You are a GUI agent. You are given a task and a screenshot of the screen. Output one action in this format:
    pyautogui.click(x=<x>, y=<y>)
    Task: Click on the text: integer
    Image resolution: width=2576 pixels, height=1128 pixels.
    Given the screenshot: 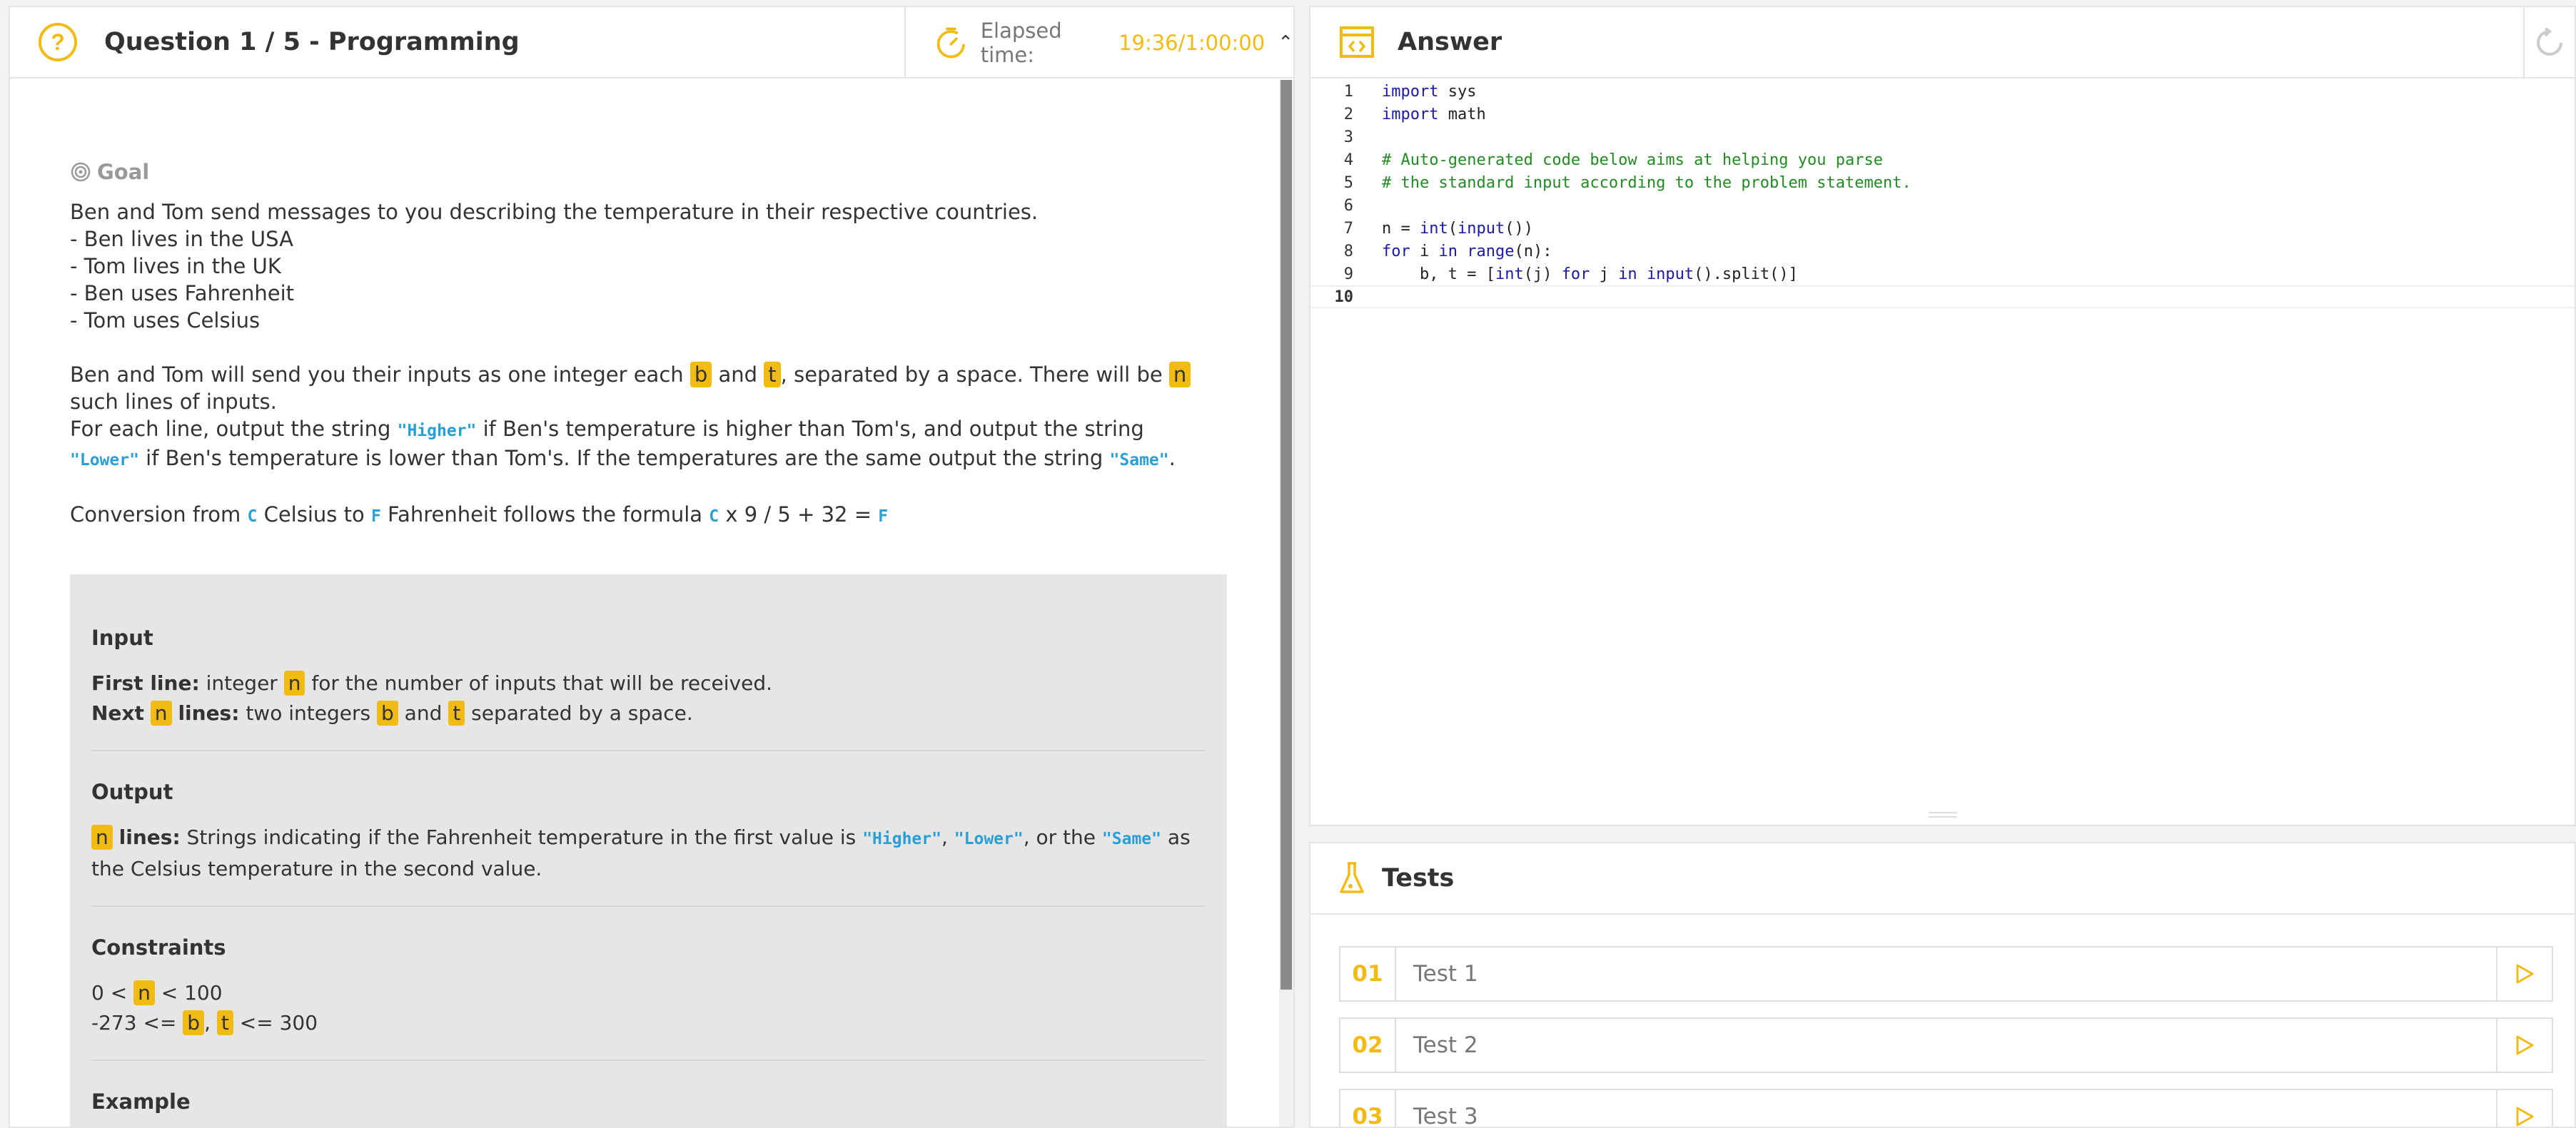 What is the action you would take?
    pyautogui.click(x=242, y=683)
    